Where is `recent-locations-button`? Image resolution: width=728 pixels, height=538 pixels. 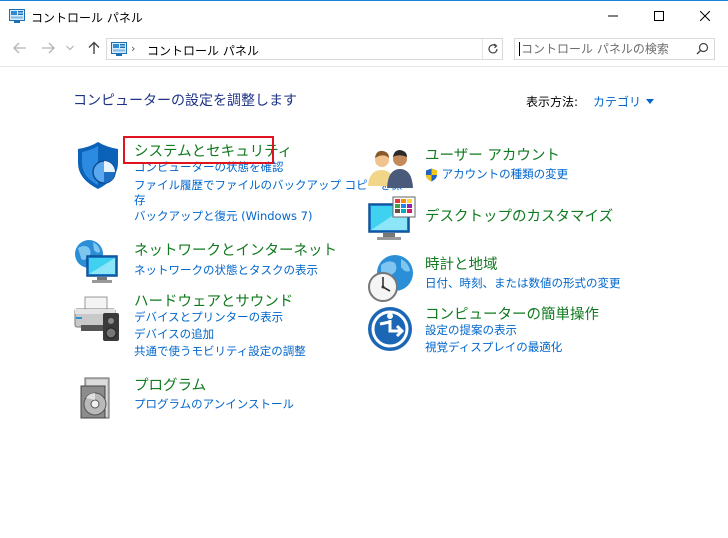 recent-locations-button is located at coordinates (70, 48).